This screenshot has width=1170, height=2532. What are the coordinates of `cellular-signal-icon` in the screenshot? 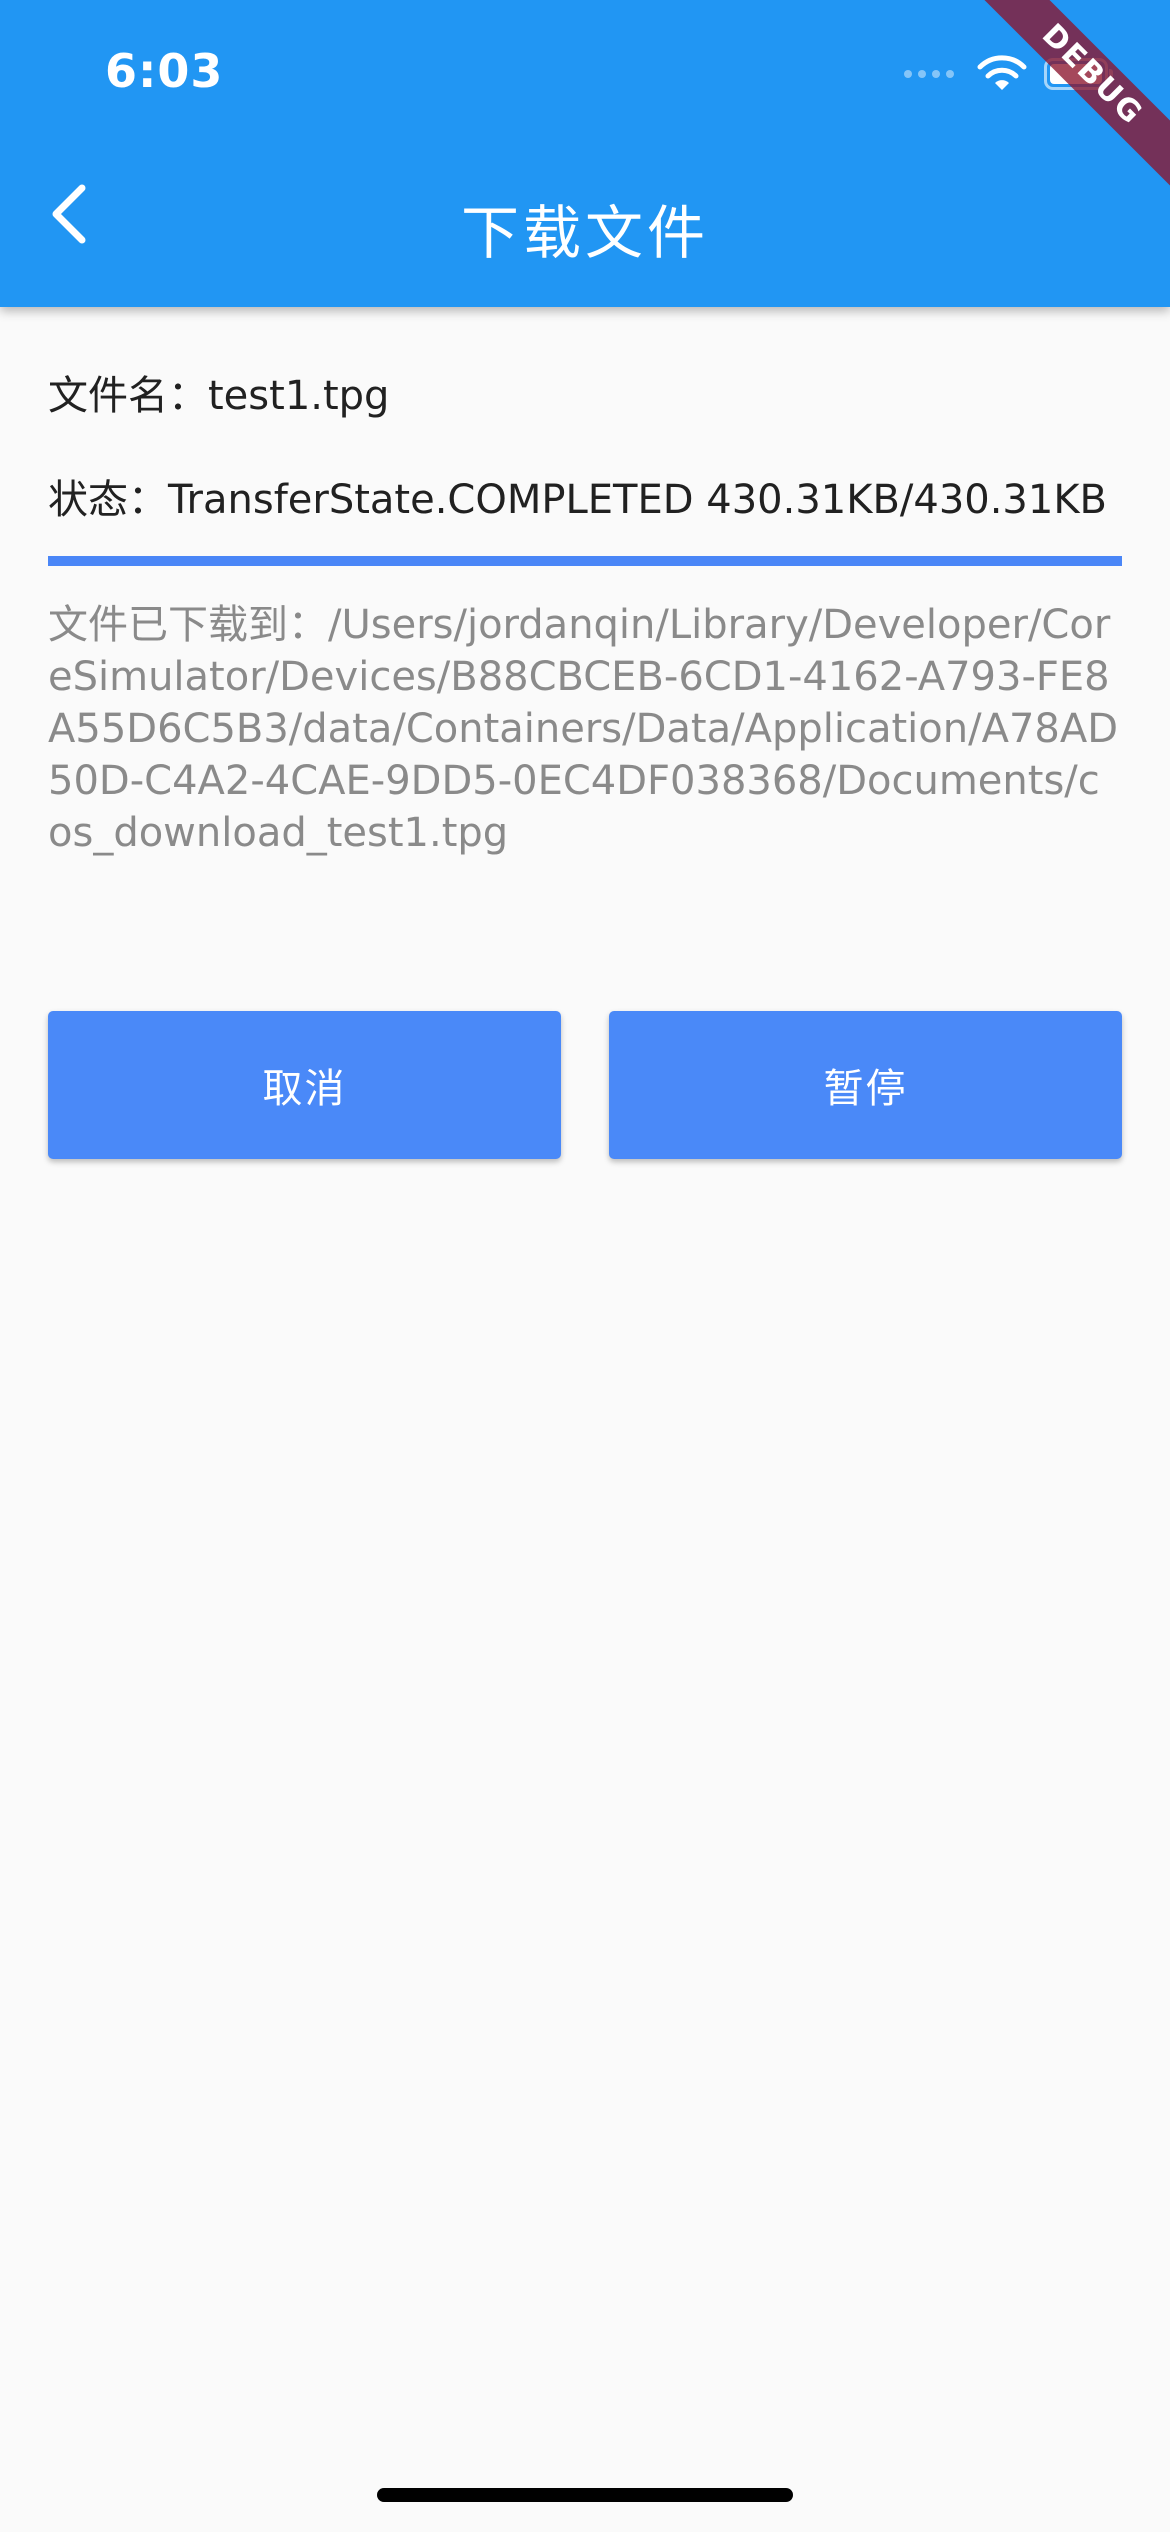 It's located at (929, 74).